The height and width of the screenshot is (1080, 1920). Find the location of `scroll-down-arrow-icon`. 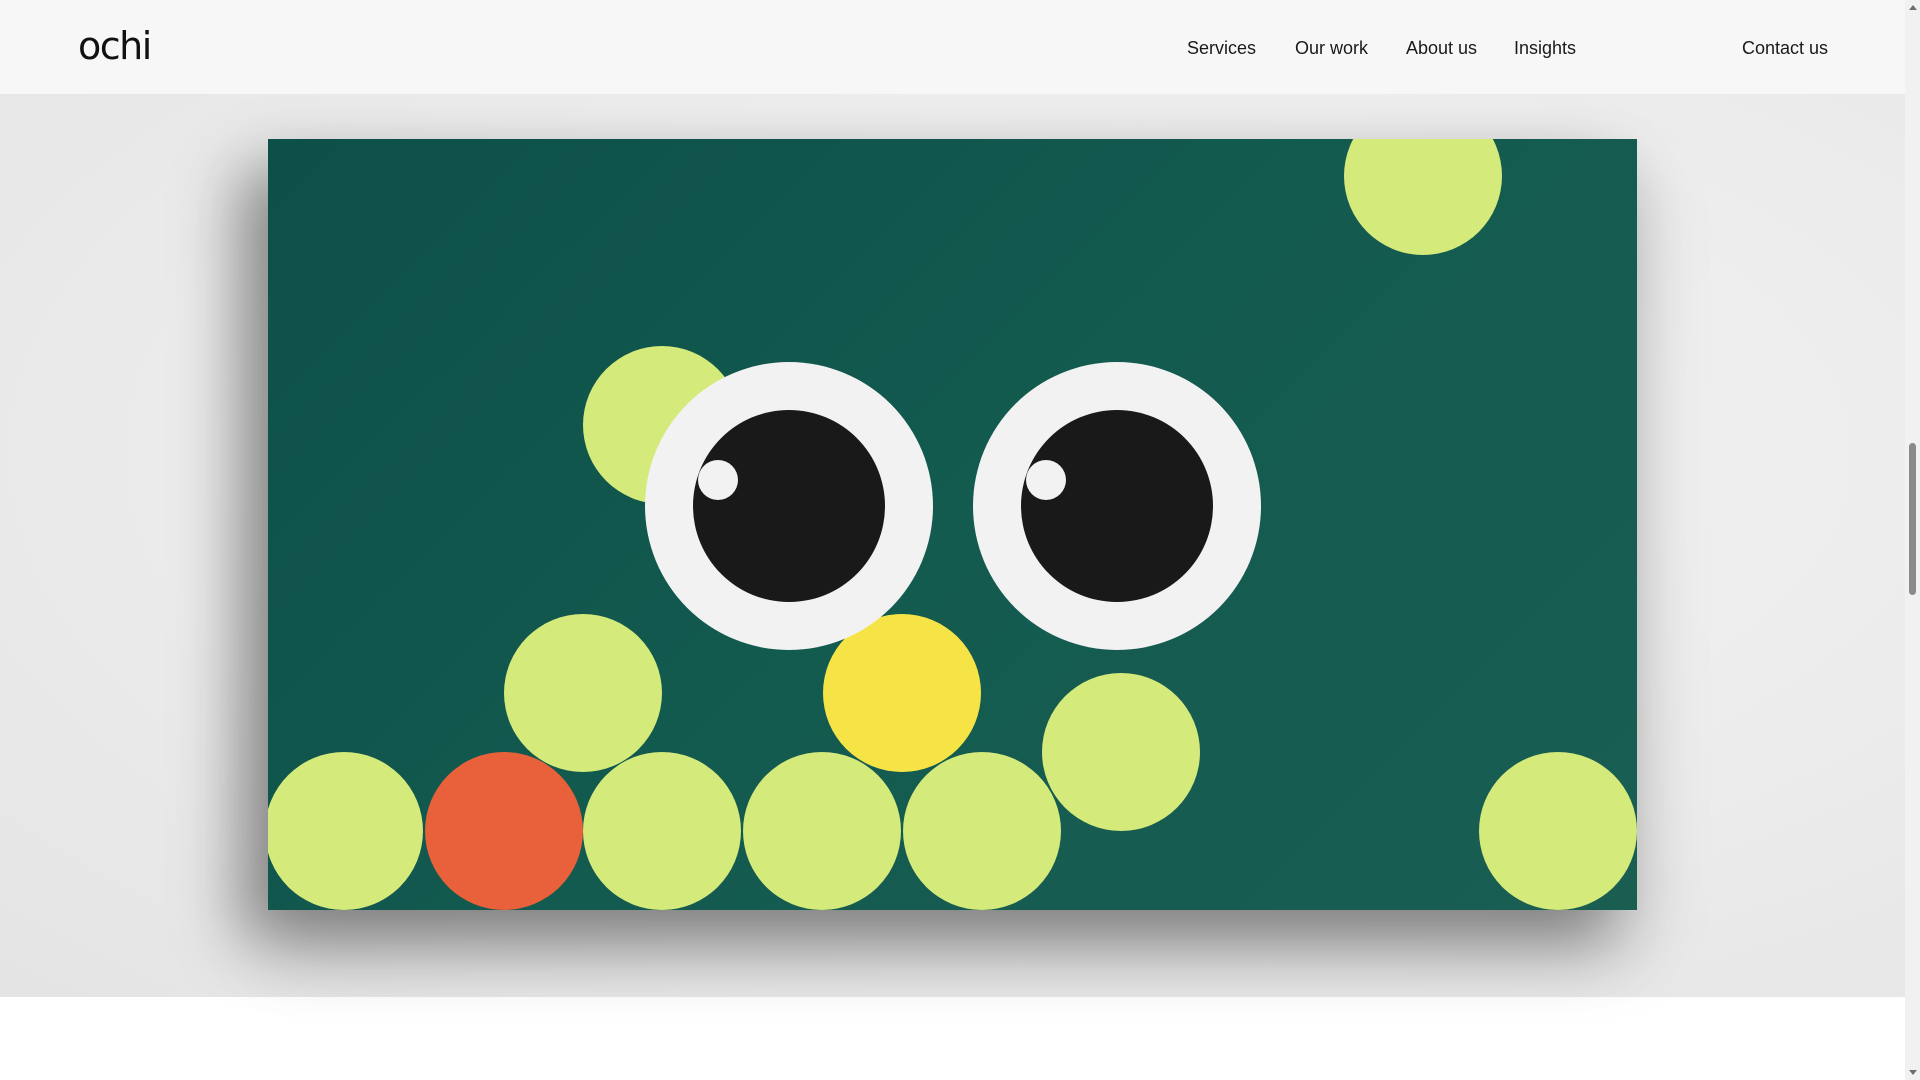

scroll-down-arrow-icon is located at coordinates (1912, 1072).